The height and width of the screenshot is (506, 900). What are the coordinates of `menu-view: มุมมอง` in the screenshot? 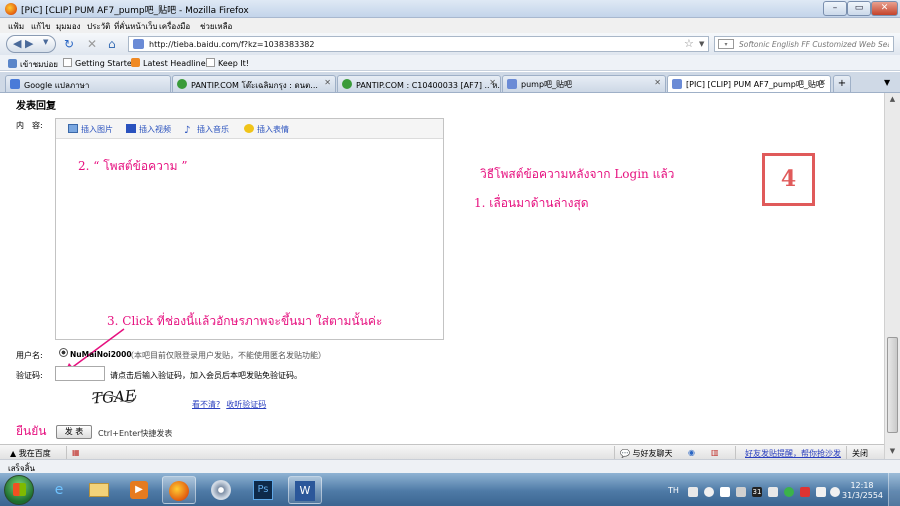 It's located at (68, 26).